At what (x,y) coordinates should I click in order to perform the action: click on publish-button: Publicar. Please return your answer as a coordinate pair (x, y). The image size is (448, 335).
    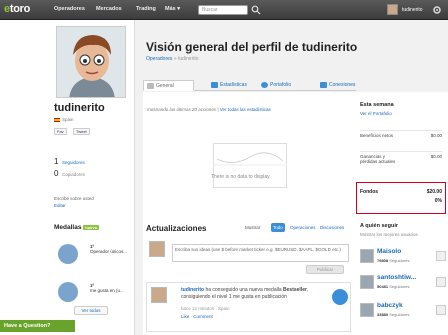
    Looking at the image, I should click on (325, 269).